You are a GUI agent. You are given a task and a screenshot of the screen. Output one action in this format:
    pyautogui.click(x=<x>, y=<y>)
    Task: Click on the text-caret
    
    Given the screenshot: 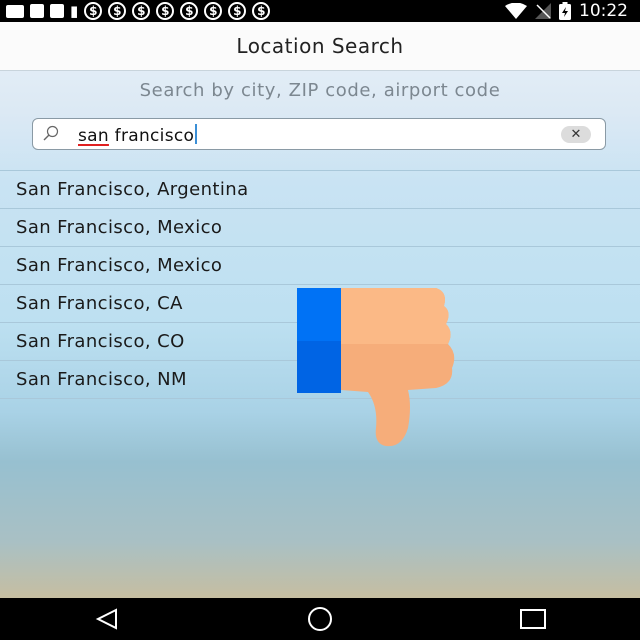 What is the action you would take?
    pyautogui.click(x=196, y=134)
    